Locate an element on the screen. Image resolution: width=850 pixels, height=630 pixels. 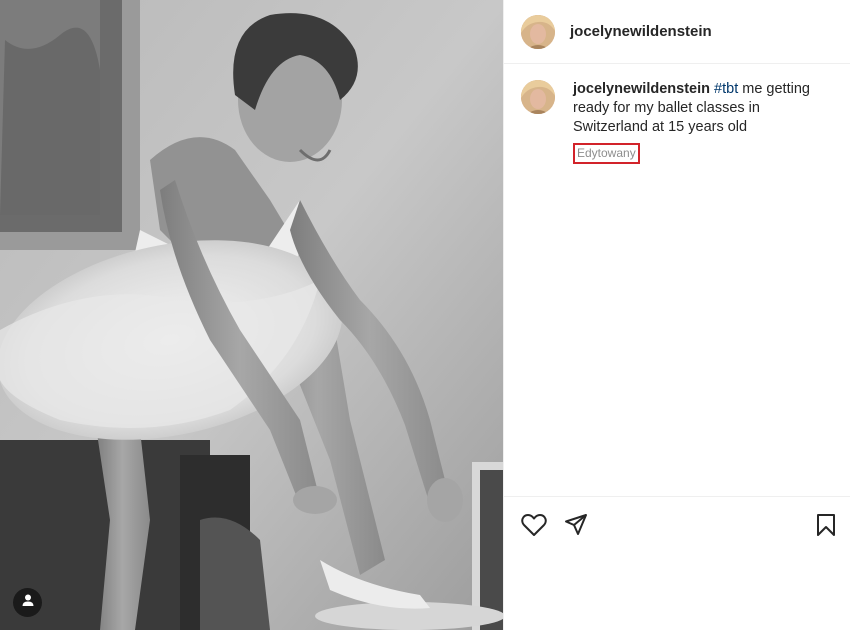
share-button is located at coordinates (576, 527).